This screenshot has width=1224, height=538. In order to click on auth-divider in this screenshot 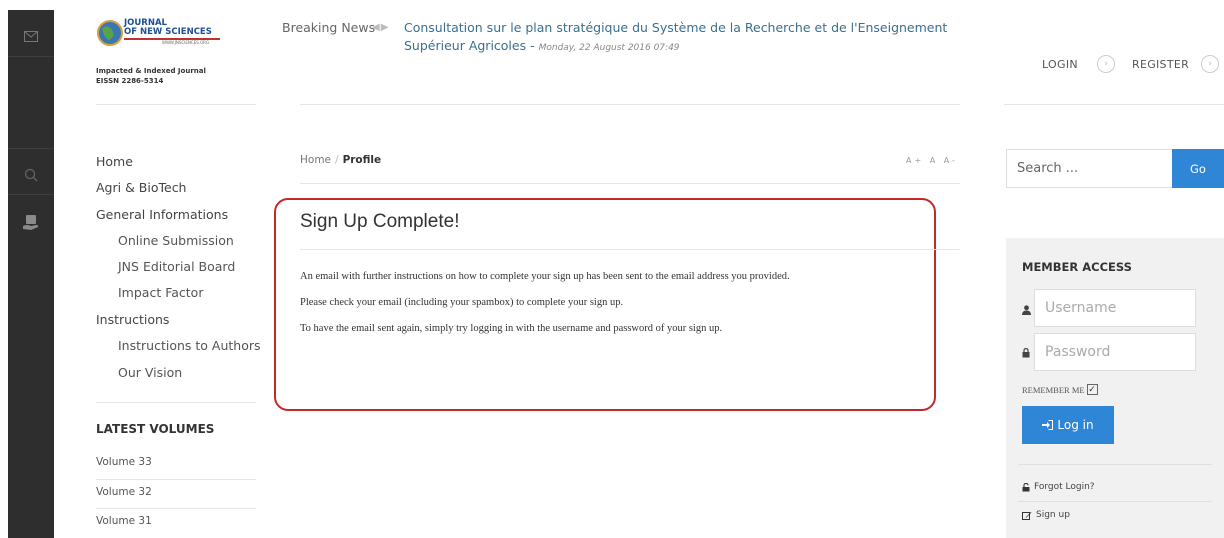, I will do `click(1114, 104)`.